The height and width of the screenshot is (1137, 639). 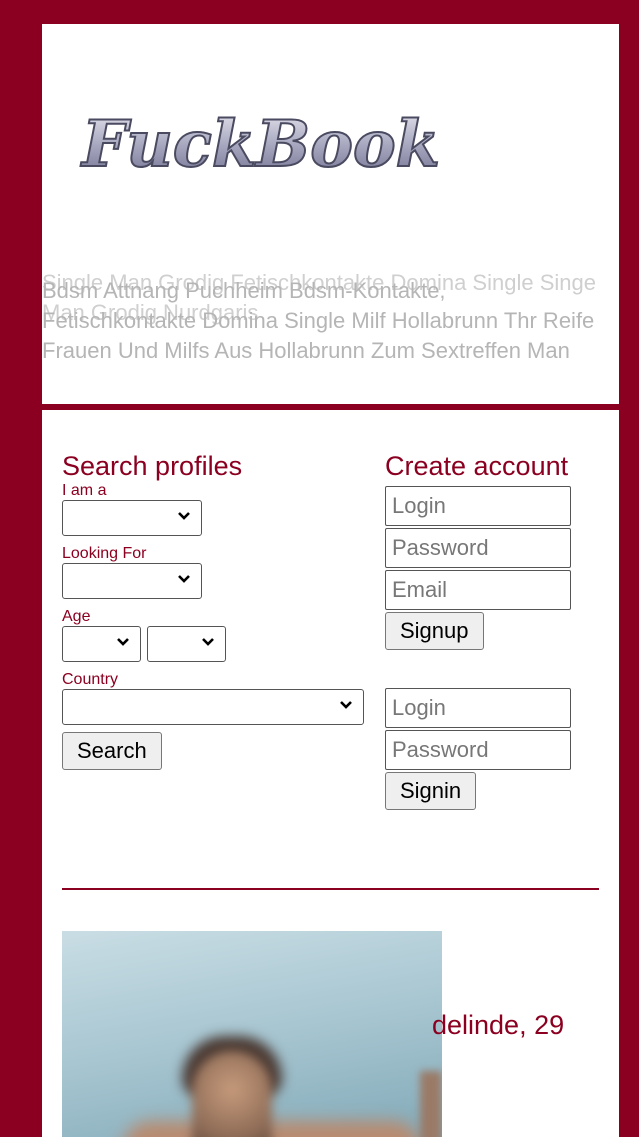 I want to click on search-profiles-title: Search profiles, so click(x=152, y=466).